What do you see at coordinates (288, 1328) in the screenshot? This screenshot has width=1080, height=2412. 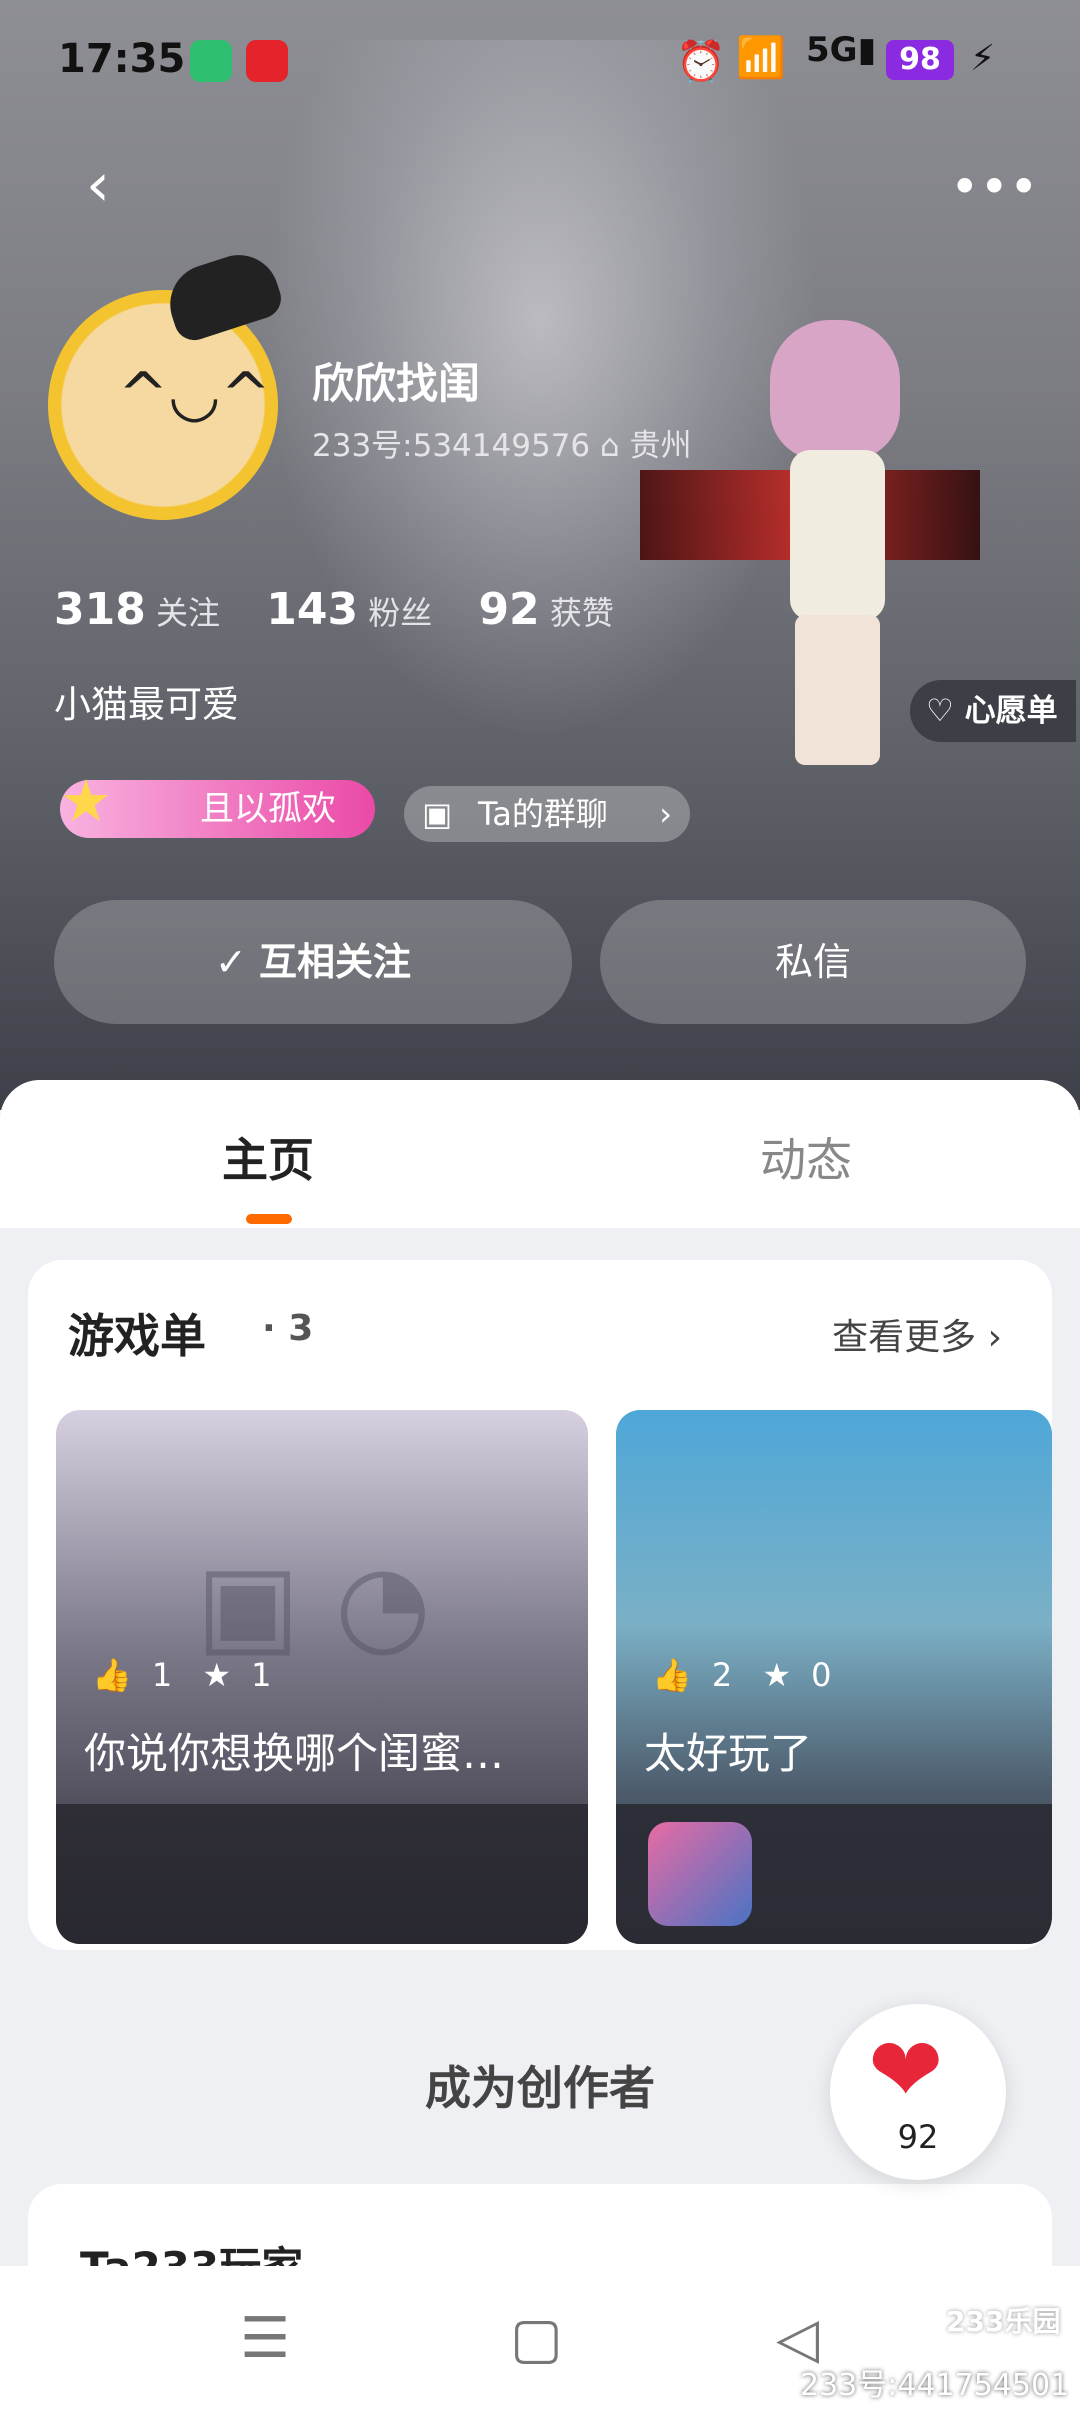 I see `game-list-count: · 3` at bounding box center [288, 1328].